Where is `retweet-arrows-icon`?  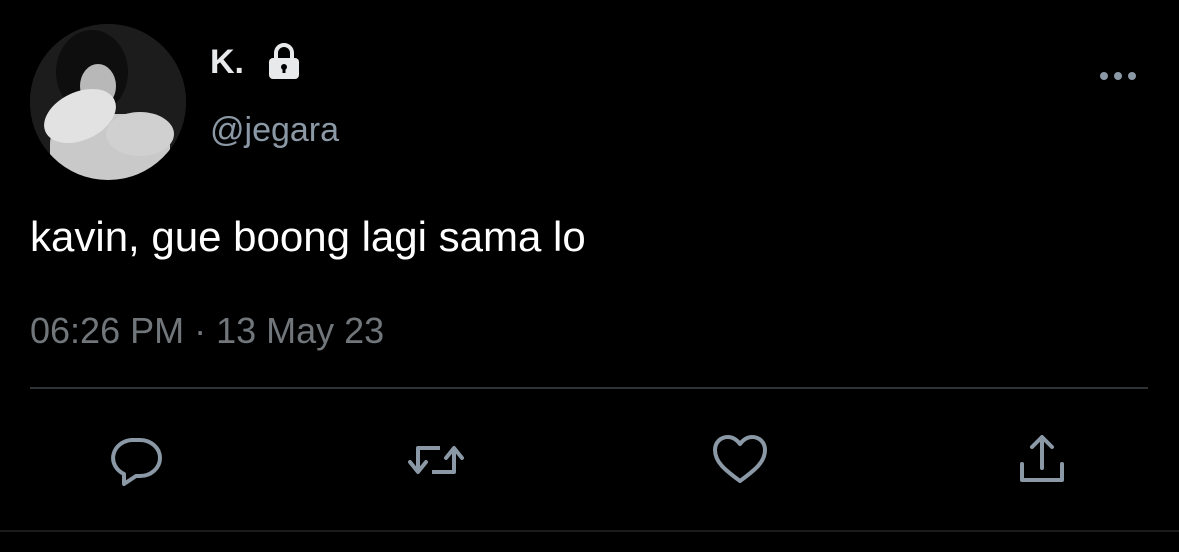
retweet-arrows-icon is located at coordinates (436, 460).